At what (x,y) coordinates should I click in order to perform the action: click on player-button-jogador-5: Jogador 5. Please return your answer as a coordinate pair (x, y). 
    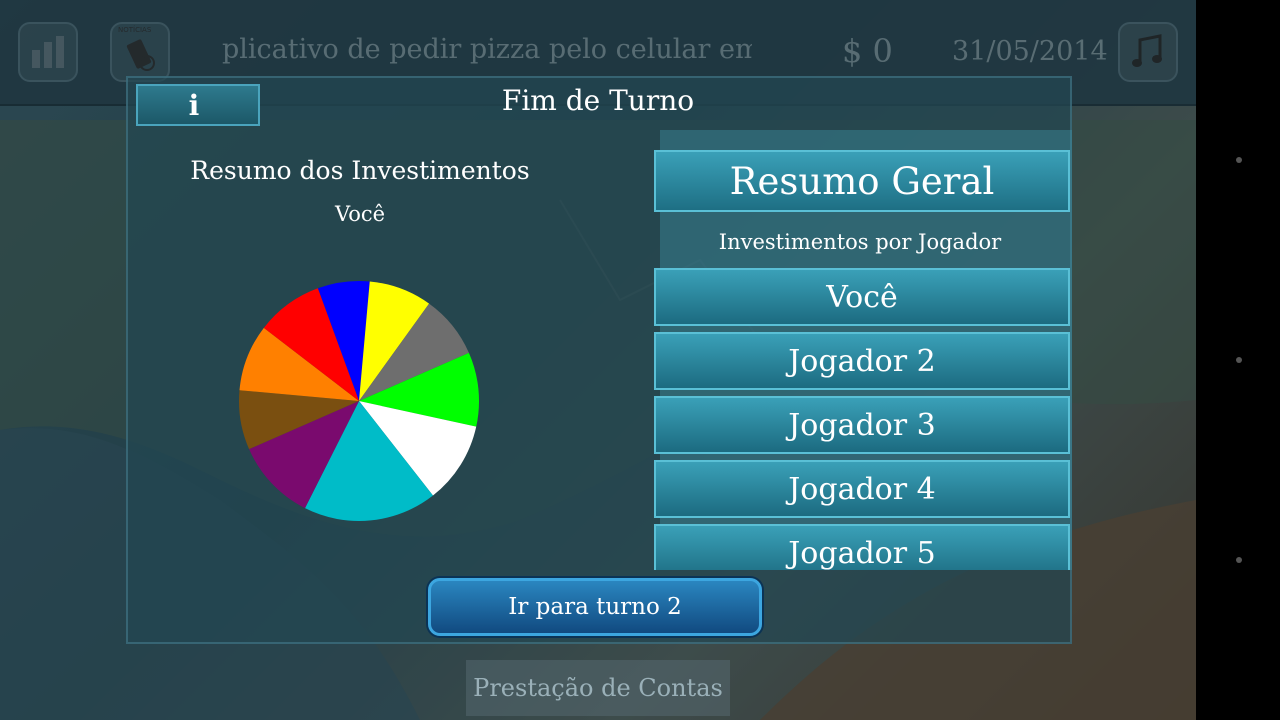
    Looking at the image, I should click on (862, 547).